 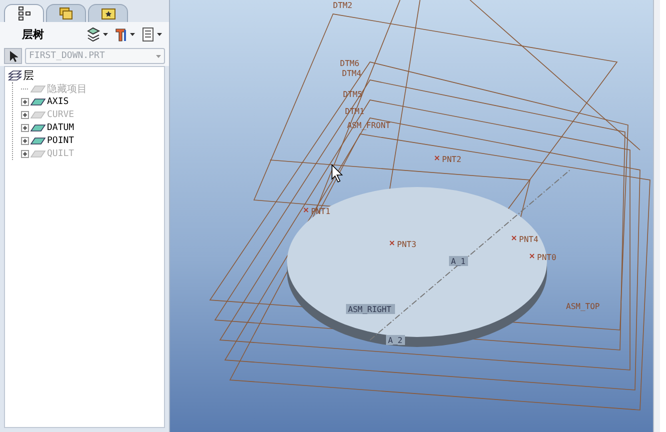 I want to click on point-label: PNT3, so click(x=406, y=244).